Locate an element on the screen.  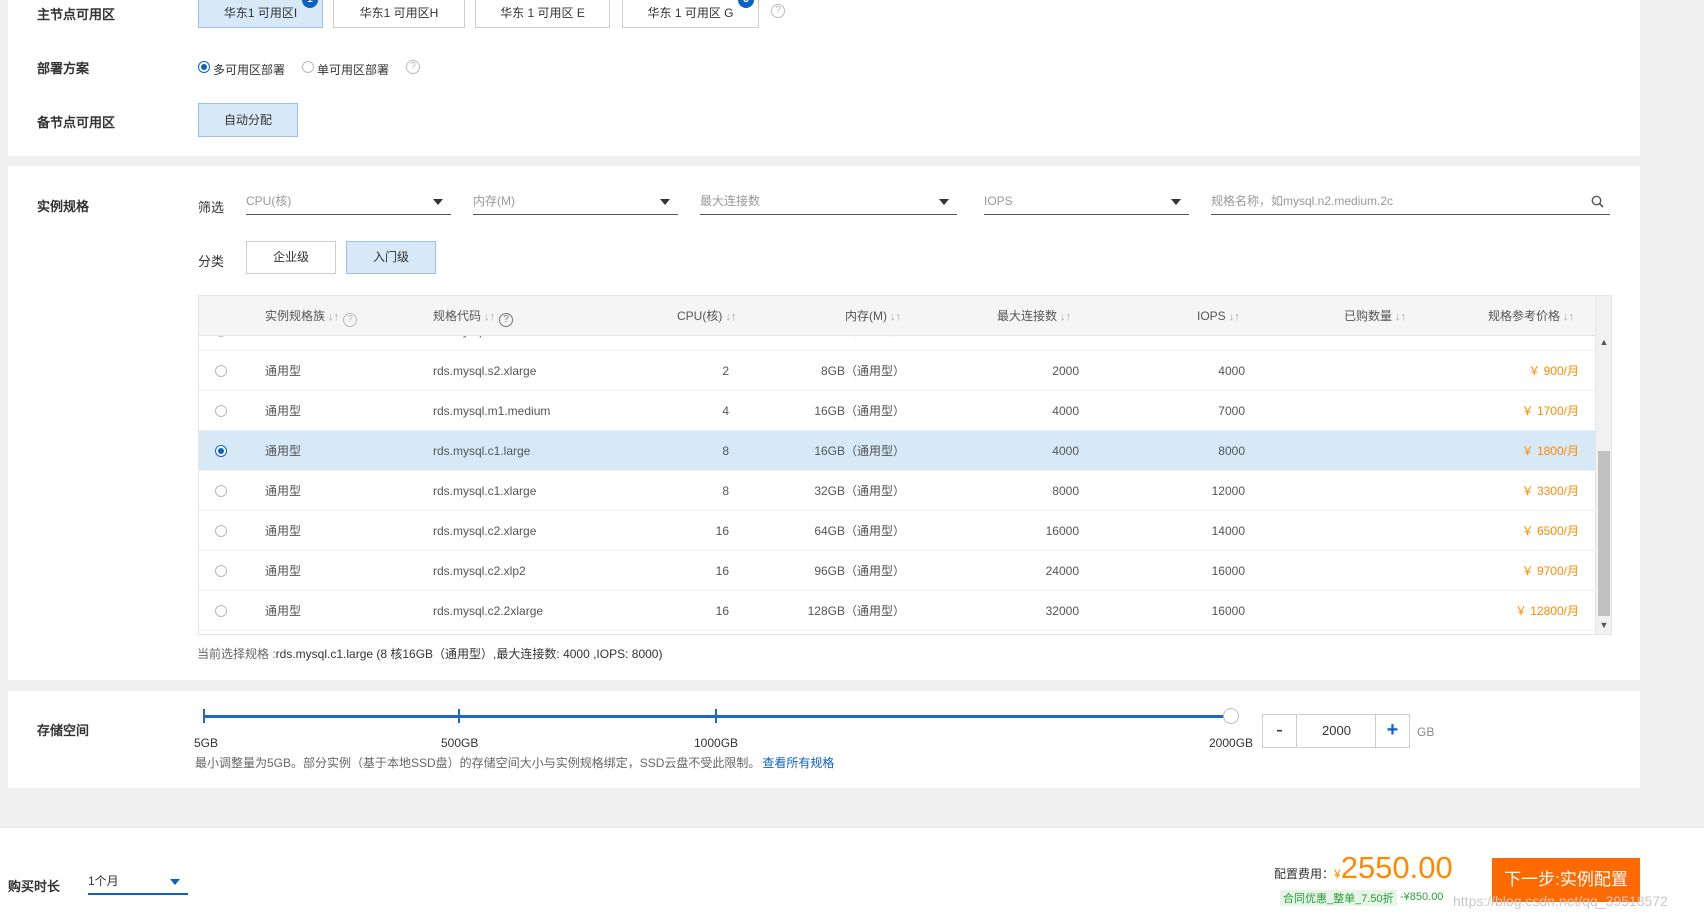
category-entry-button: 入门级 is located at coordinates (391, 257).